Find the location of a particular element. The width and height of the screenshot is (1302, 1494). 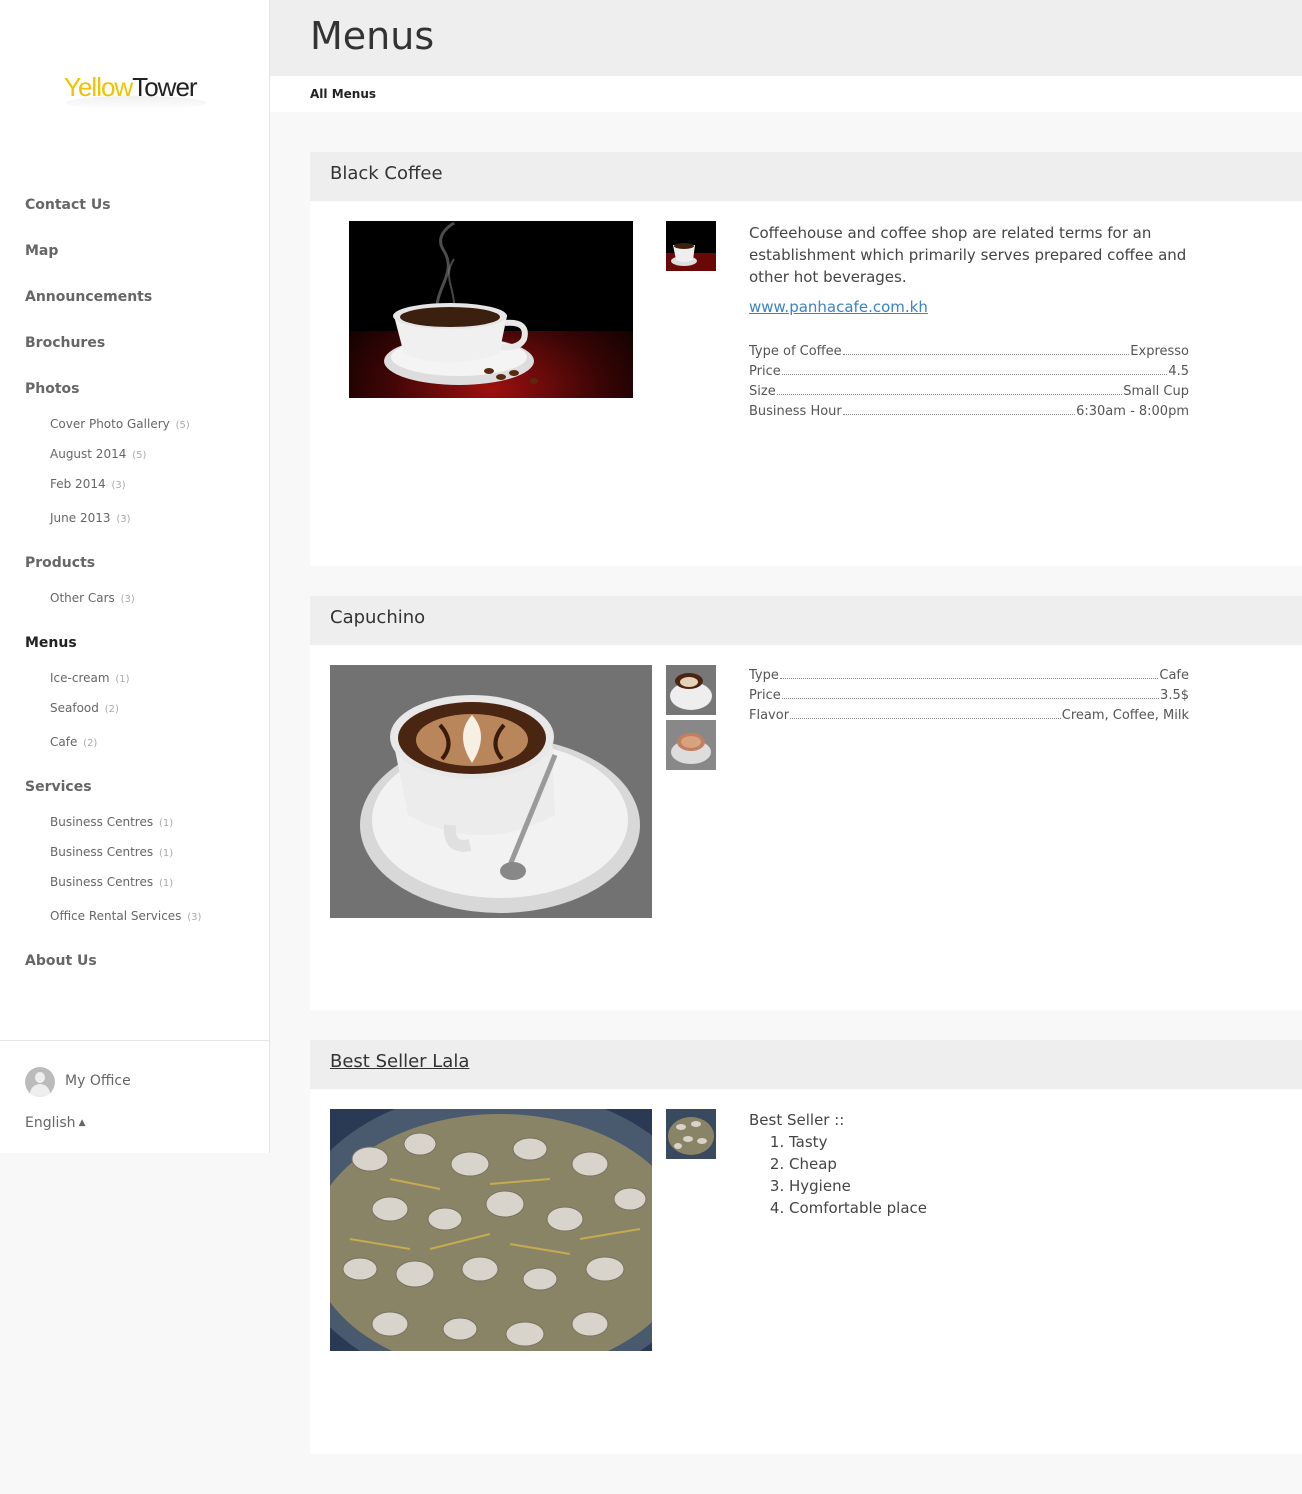

sidebar-item-menus: Menus is located at coordinates (51, 643).